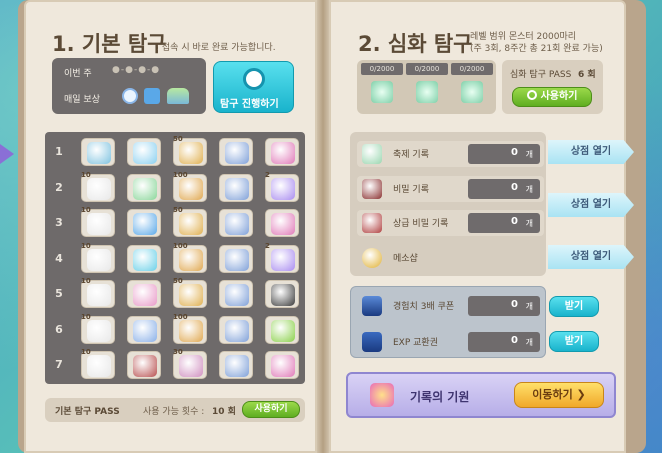 The width and height of the screenshot is (662, 453). What do you see at coordinates (514, 304) in the screenshot?
I see `coupon-count-value: 0` at bounding box center [514, 304].